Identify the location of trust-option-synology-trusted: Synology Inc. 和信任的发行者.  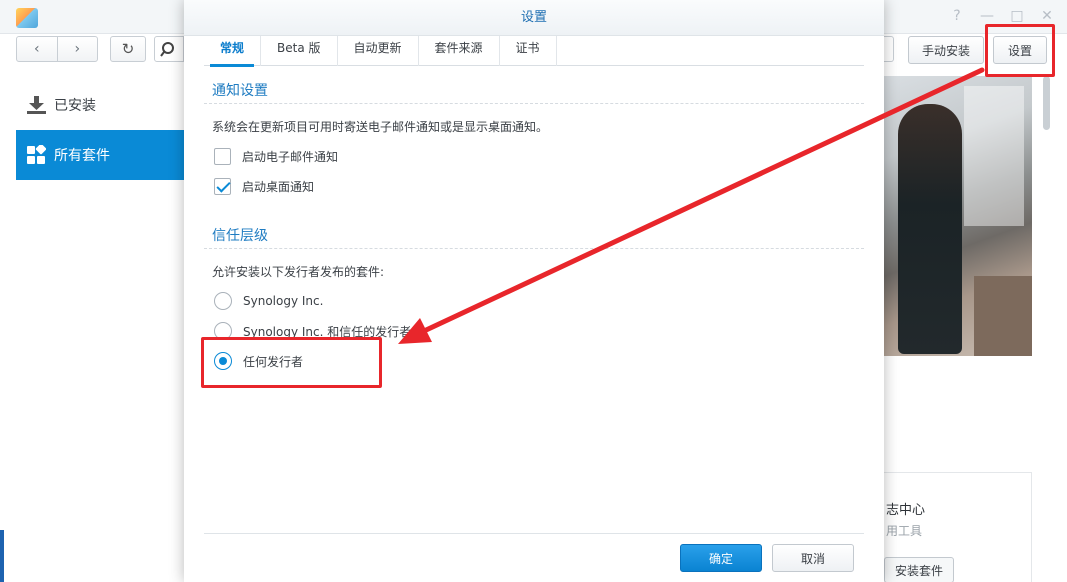
(312, 331).